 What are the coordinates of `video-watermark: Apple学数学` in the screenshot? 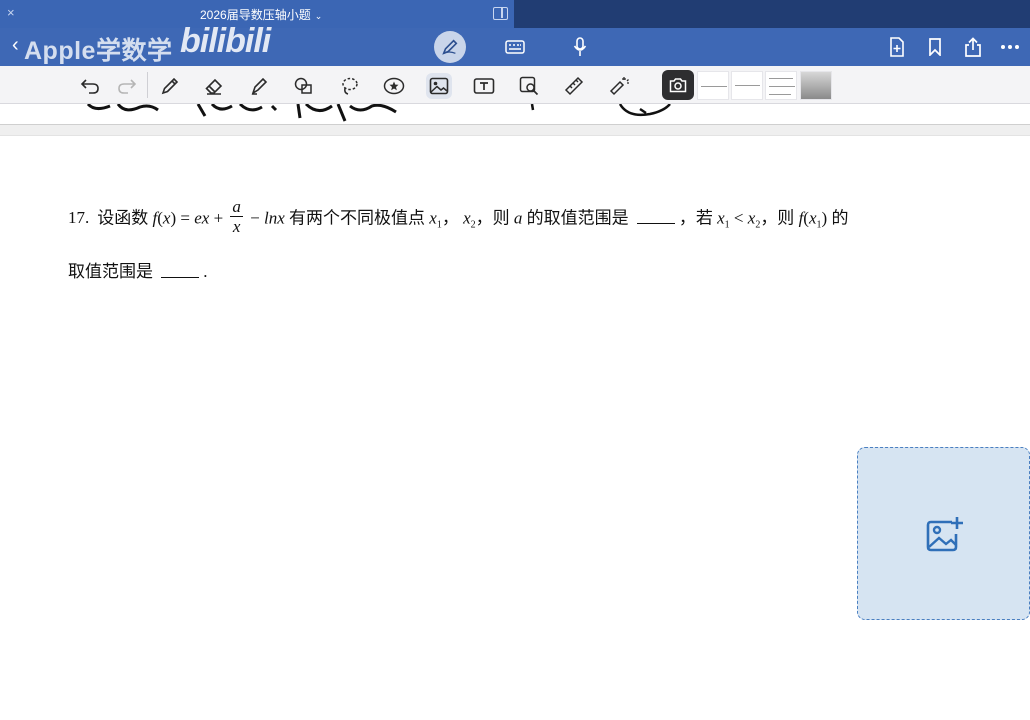 It's located at (98, 51).